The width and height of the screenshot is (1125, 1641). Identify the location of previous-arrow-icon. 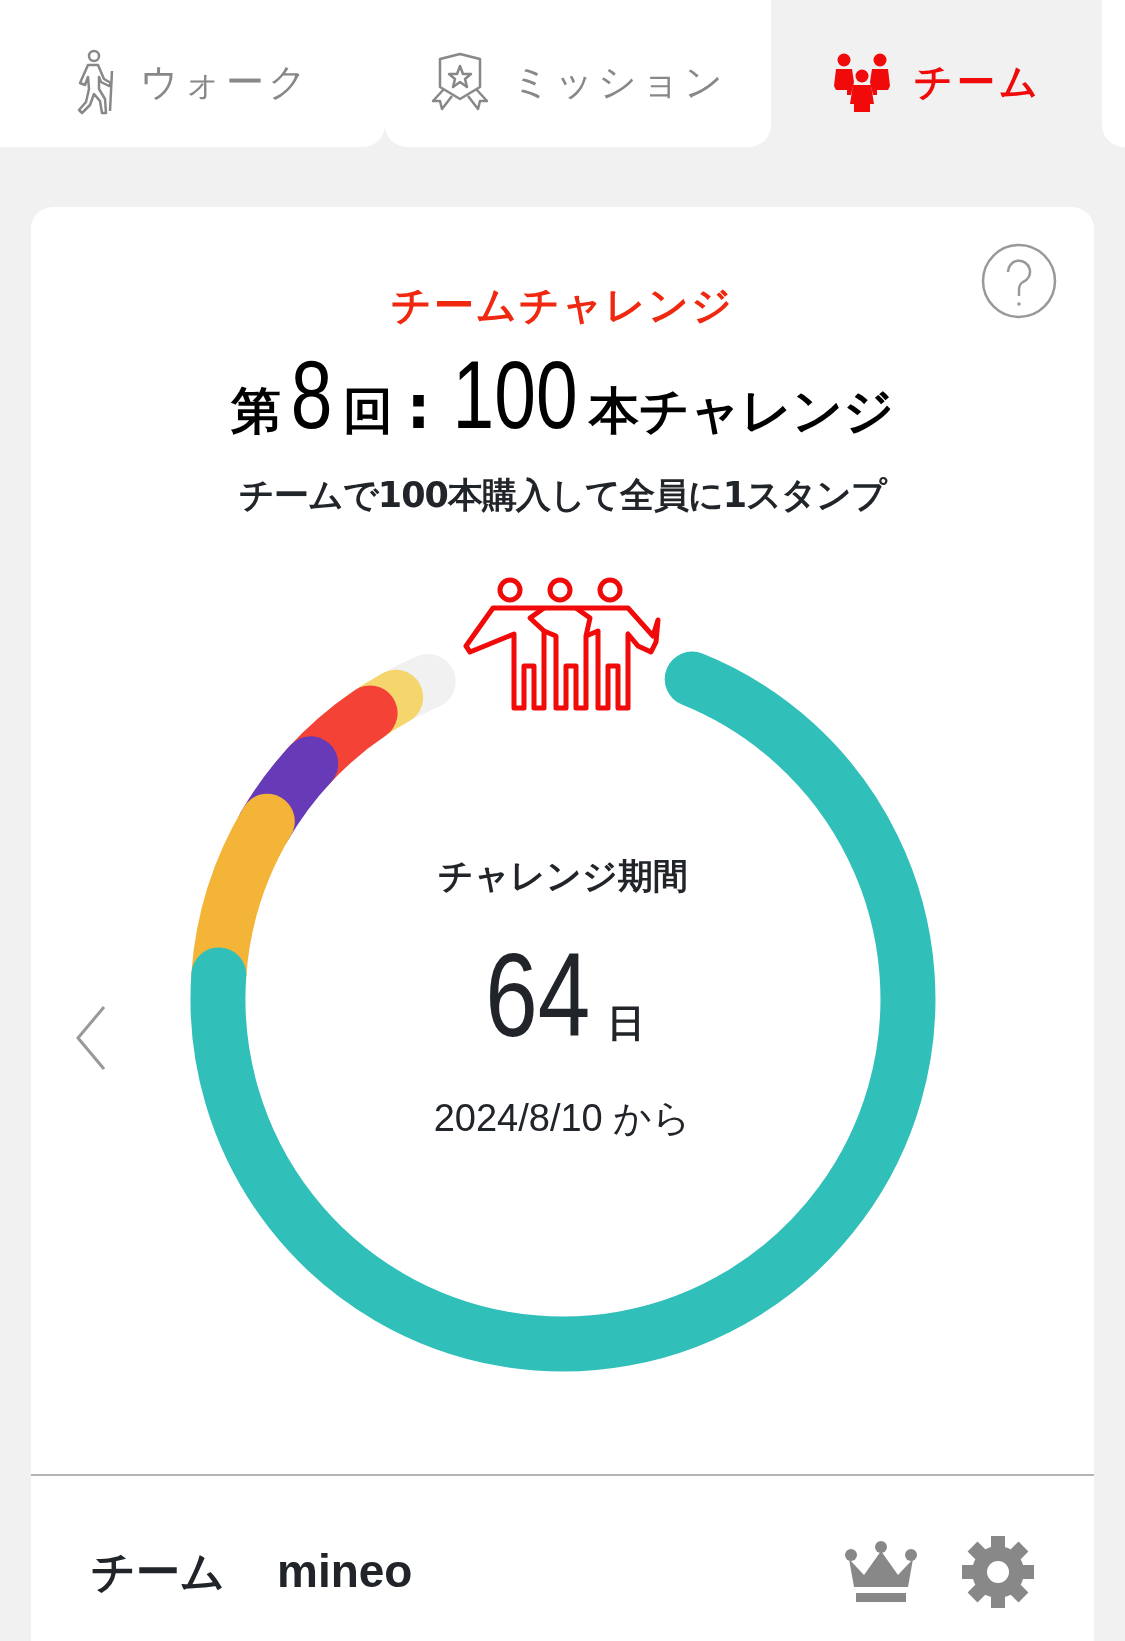
(91, 1037).